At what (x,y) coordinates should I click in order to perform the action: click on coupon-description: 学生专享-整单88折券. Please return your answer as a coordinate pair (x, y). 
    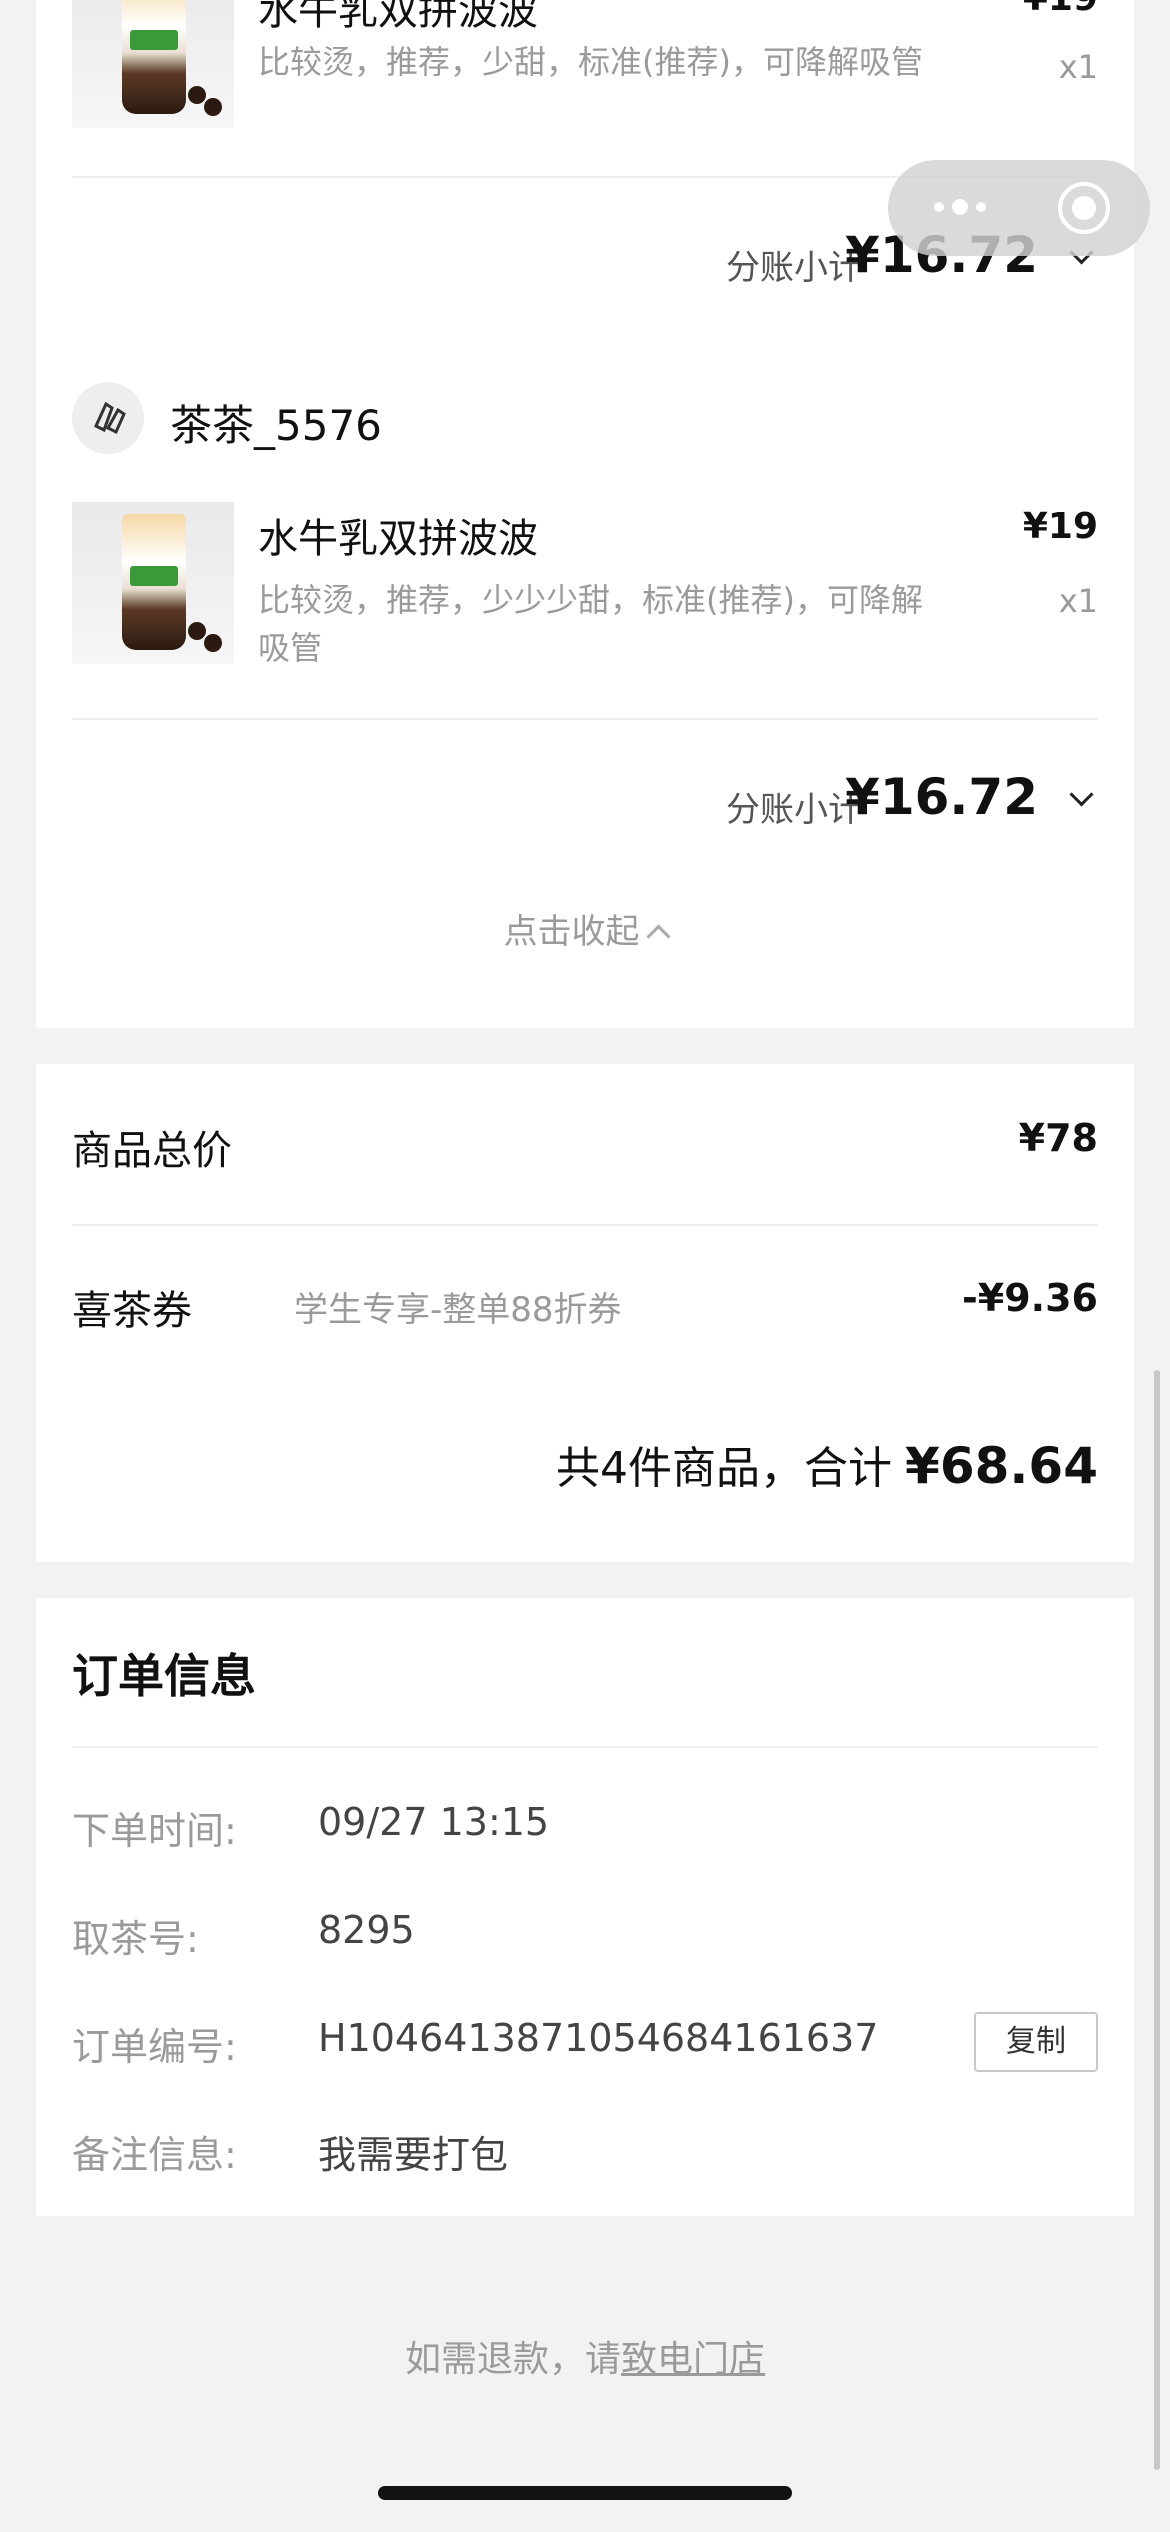
    Looking at the image, I should click on (458, 1306).